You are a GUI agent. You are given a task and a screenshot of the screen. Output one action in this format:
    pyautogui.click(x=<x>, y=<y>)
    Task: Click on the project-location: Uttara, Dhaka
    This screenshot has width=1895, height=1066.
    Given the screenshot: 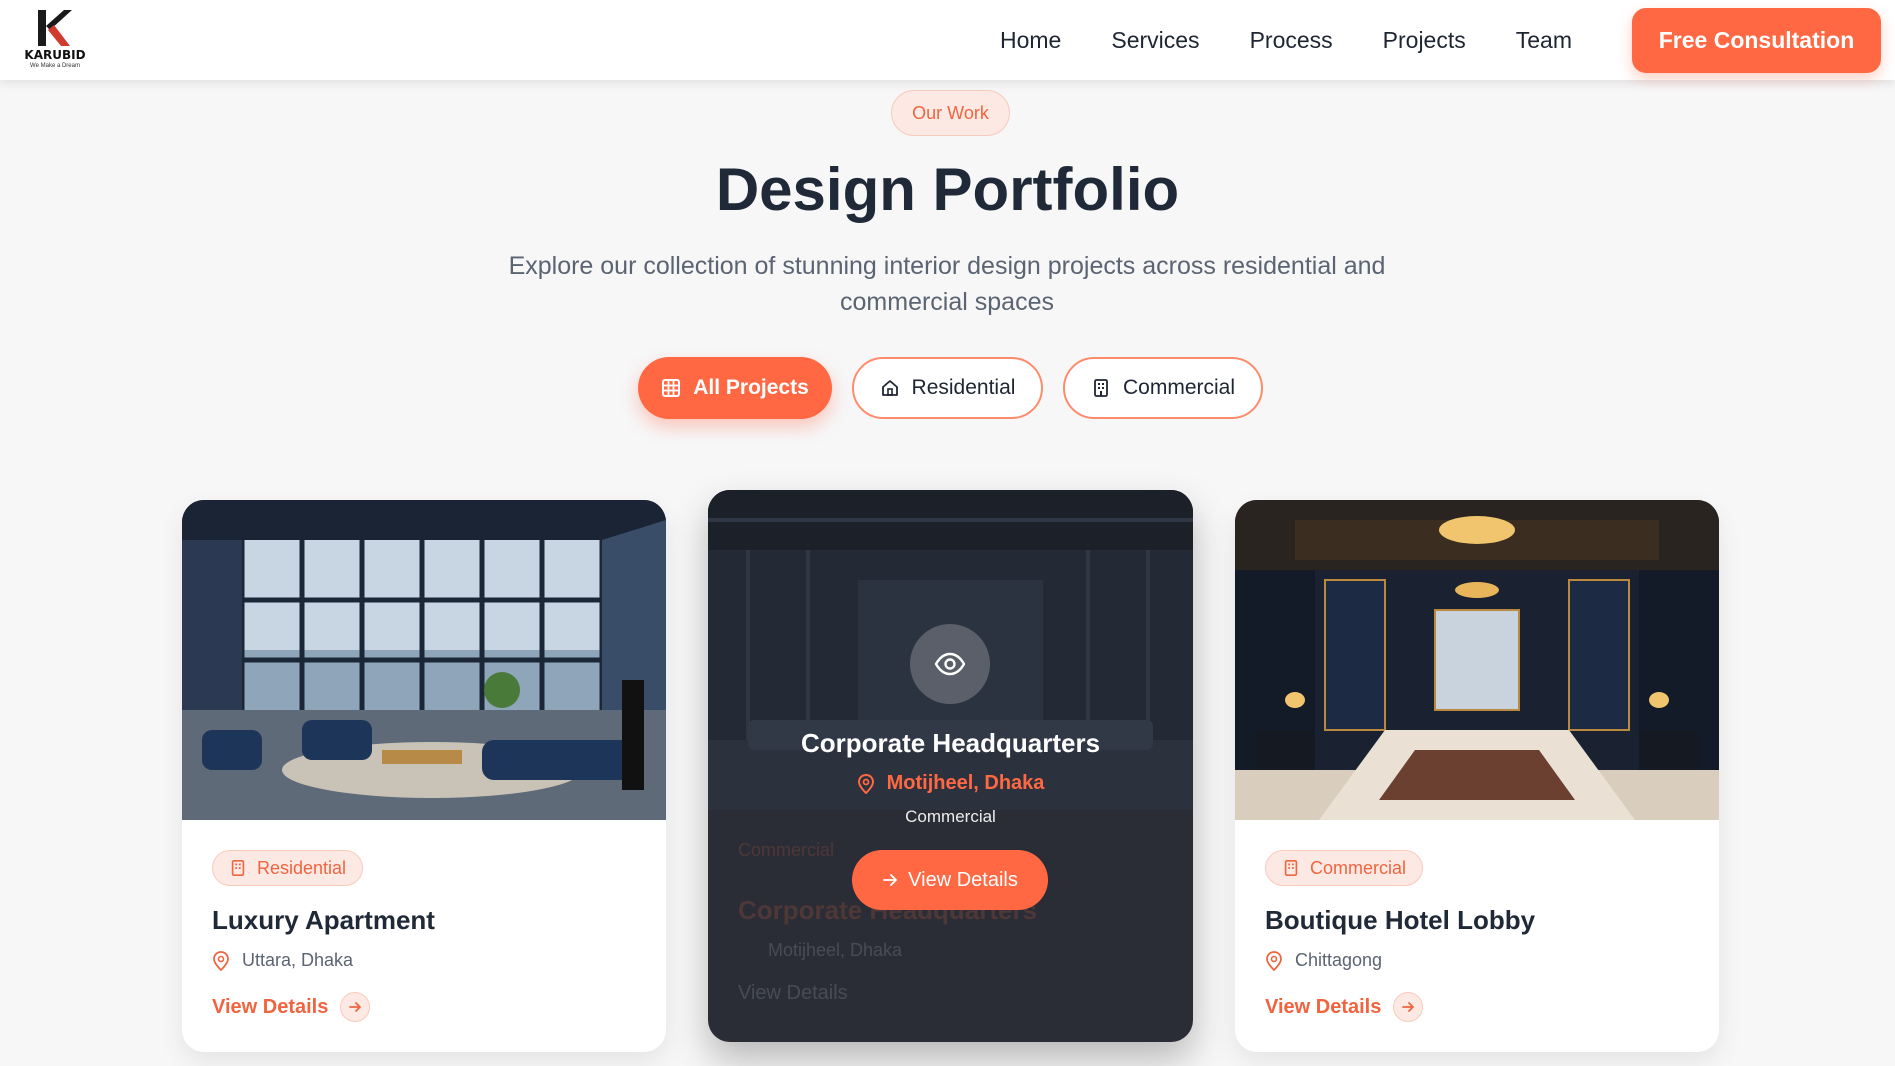 What is the action you would take?
    pyautogui.click(x=282, y=960)
    